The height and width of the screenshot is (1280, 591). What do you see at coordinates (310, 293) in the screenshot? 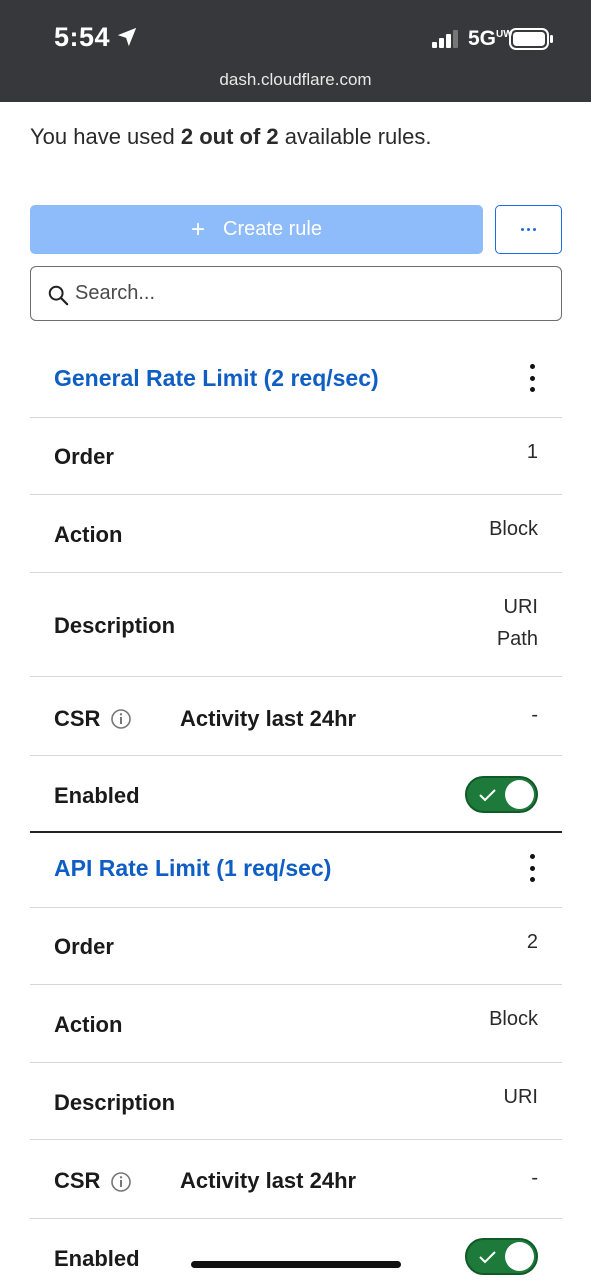
I see `search-input` at bounding box center [310, 293].